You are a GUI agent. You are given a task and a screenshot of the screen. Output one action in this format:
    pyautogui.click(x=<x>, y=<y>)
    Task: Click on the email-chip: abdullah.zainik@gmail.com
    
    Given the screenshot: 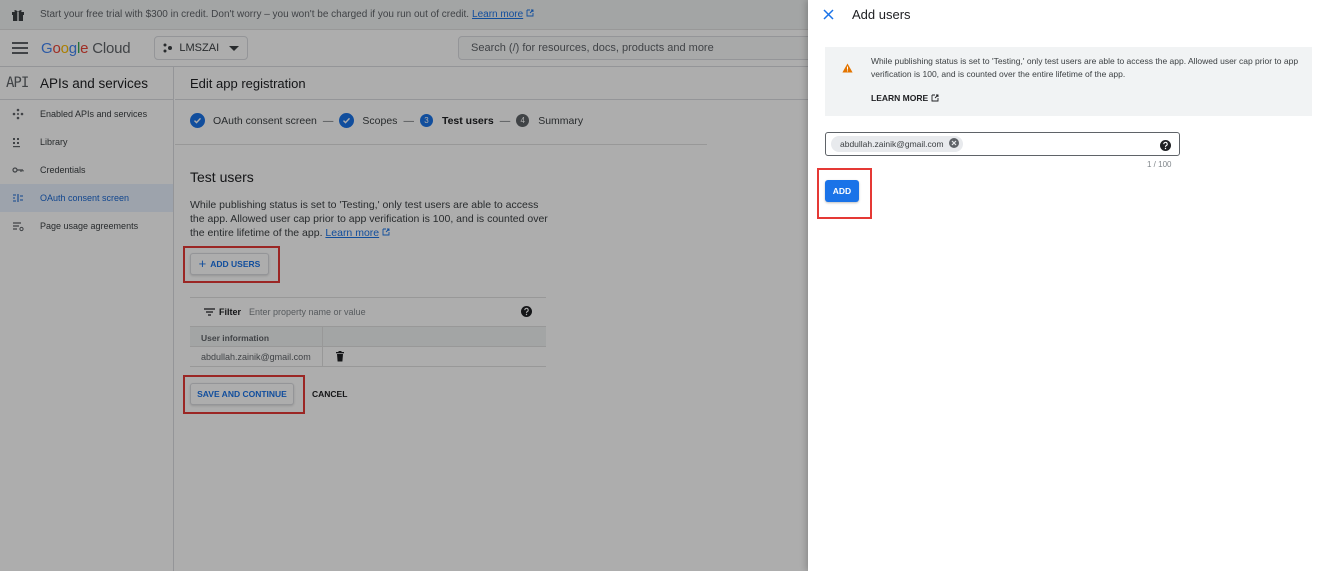 What is the action you would take?
    pyautogui.click(x=897, y=144)
    